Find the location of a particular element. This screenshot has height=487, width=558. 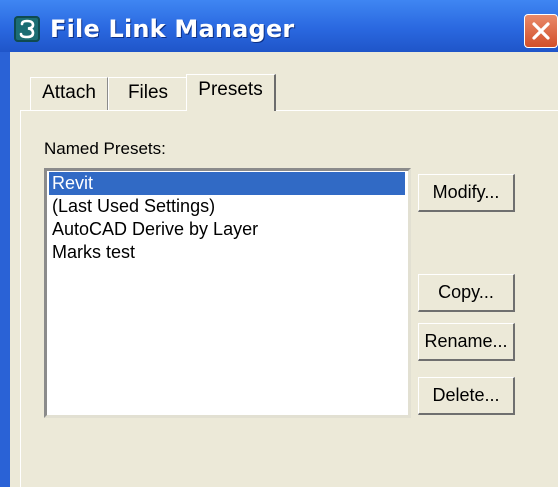

close-button is located at coordinates (541, 31).